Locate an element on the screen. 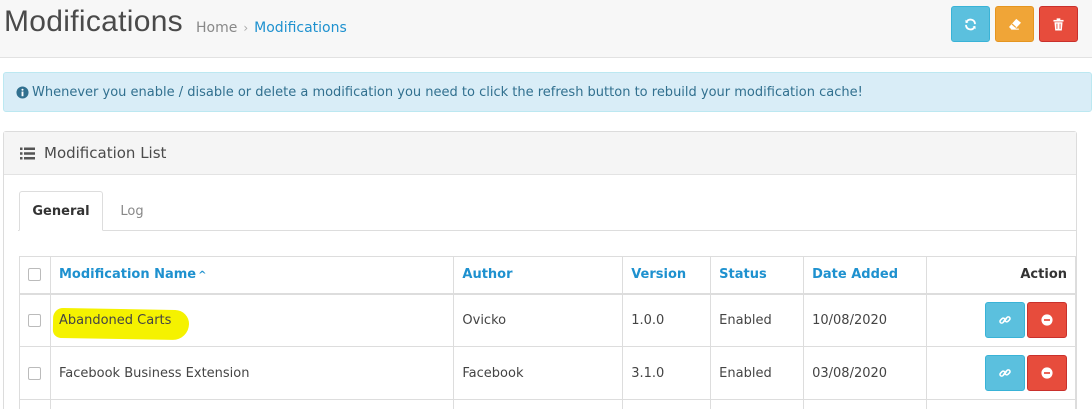 The image size is (1092, 409). tabs: General Log is located at coordinates (547, 211).